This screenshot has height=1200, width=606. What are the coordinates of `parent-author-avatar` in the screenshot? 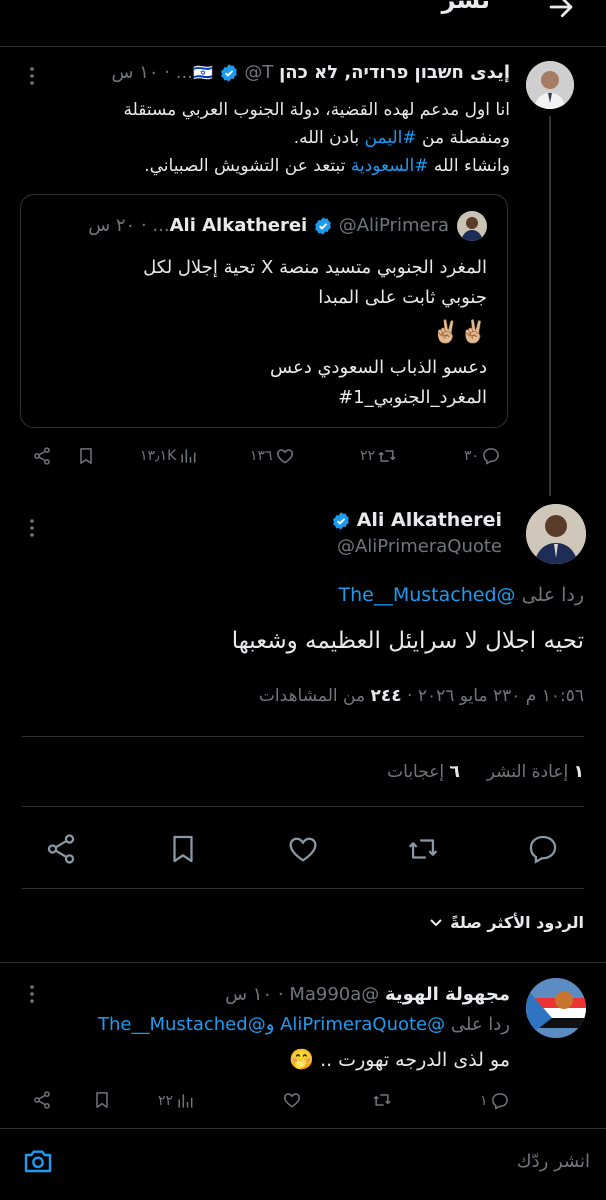 It's located at (550, 85).